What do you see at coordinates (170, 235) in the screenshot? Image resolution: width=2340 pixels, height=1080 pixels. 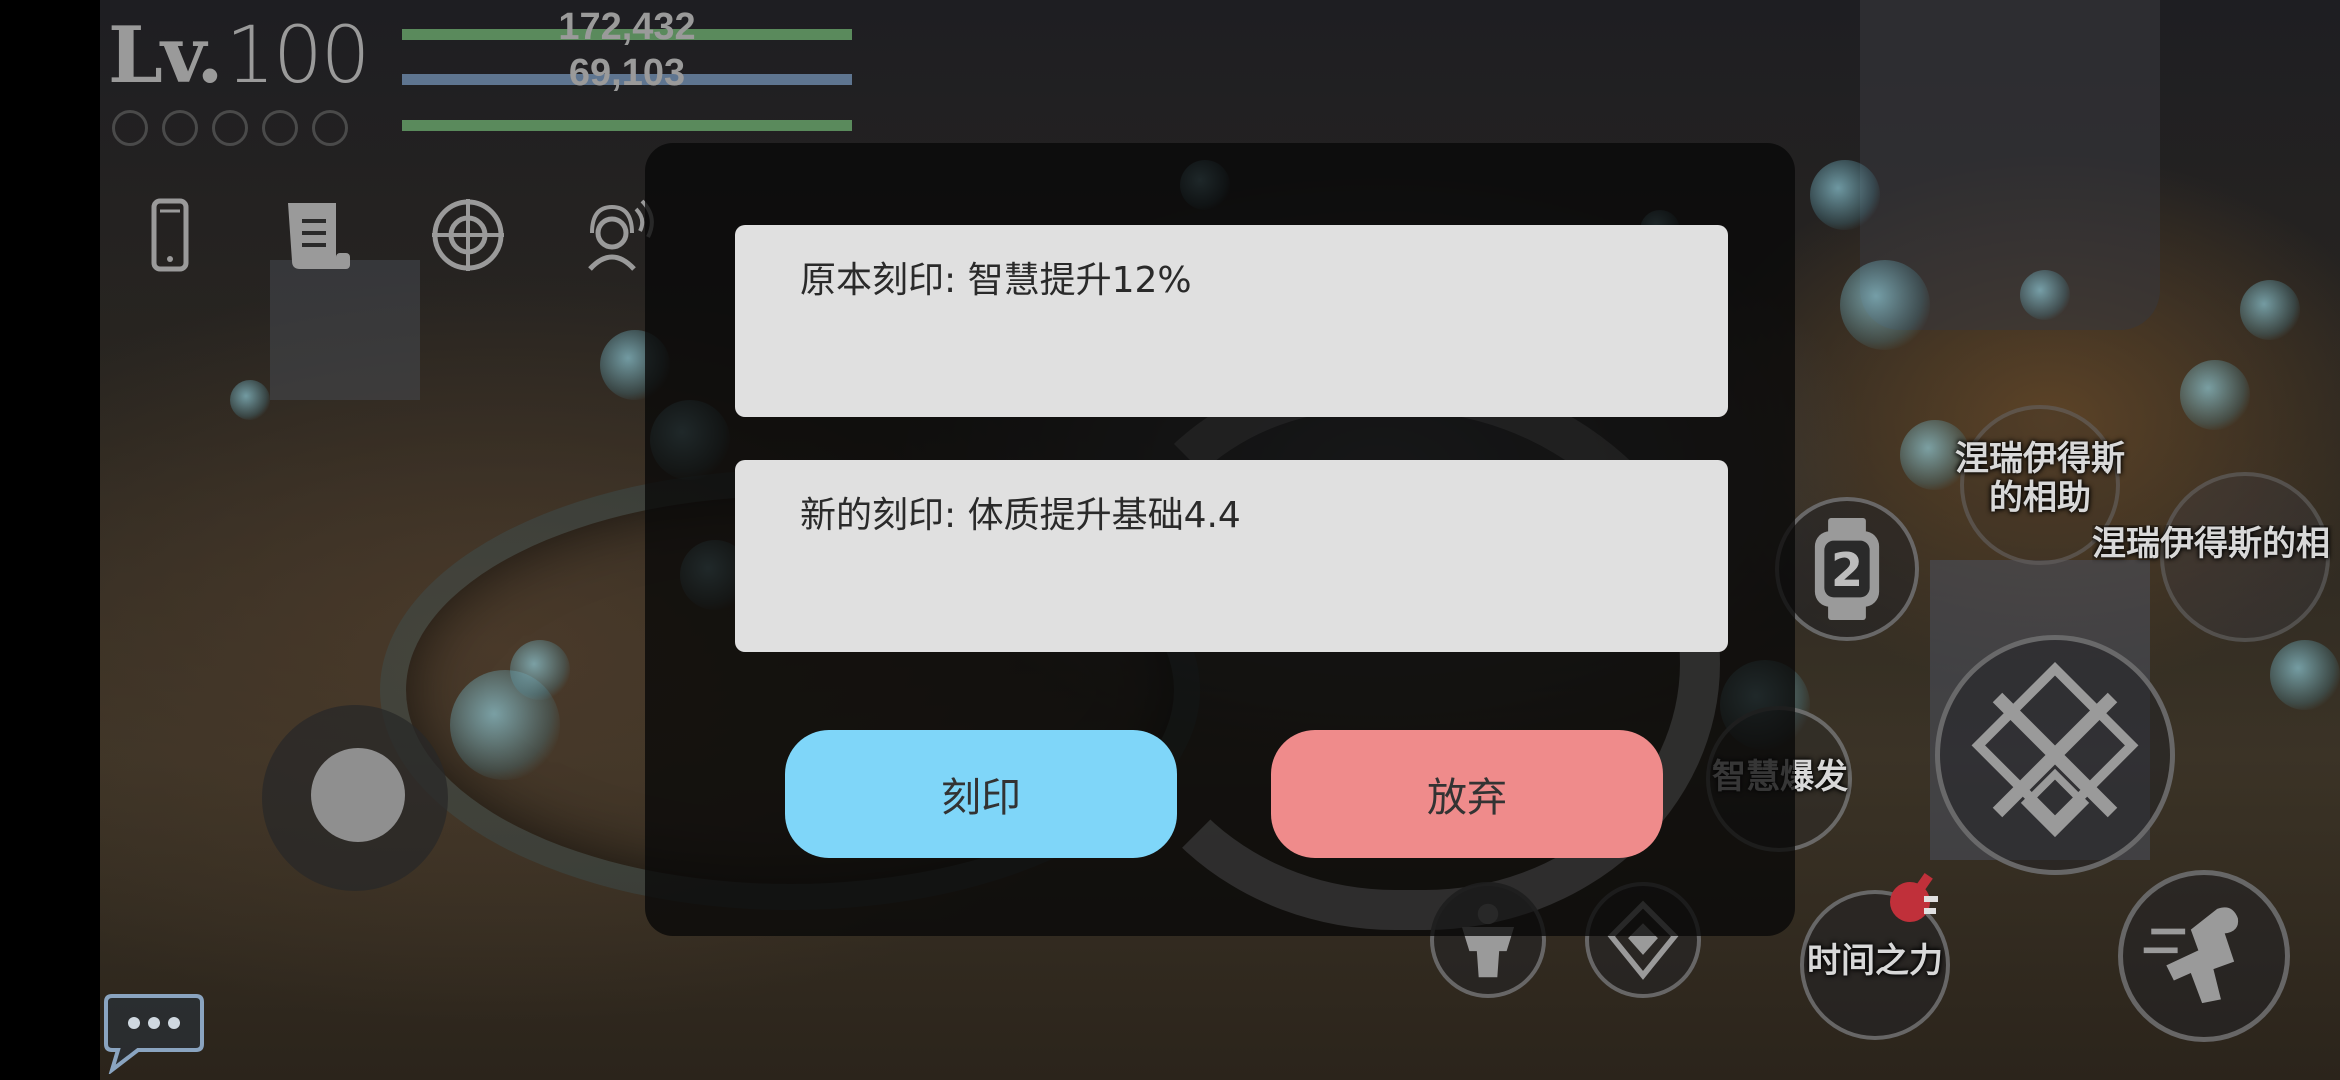 I see `phone-icon` at bounding box center [170, 235].